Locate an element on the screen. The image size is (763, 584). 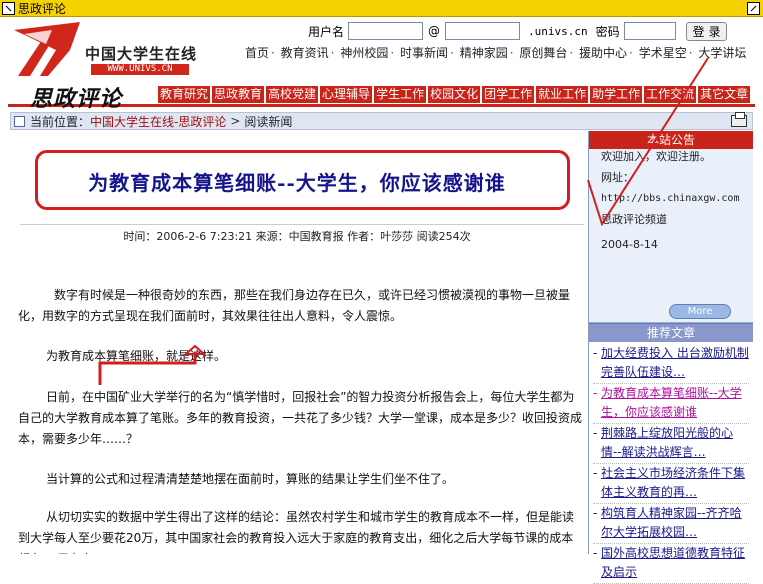
paragraph-2: 为教育成本算笔细账，就是这样。 is located at coordinates (136, 356).